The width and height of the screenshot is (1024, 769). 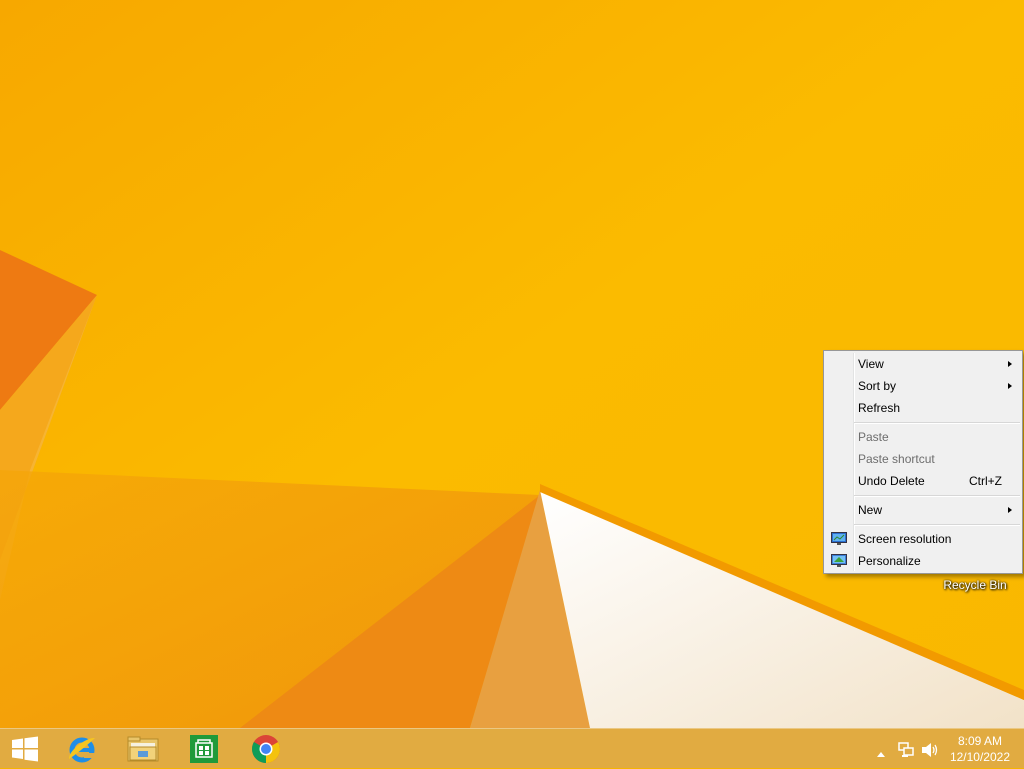 I want to click on clock-date: 12/10/2022, so click(x=979, y=757).